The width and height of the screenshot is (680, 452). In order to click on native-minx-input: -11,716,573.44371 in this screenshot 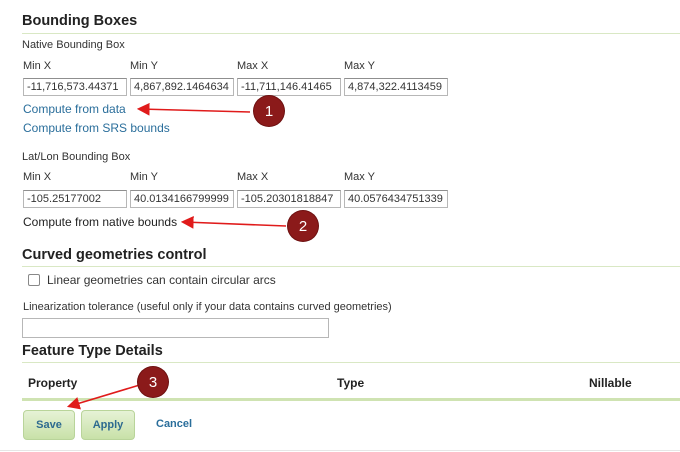, I will do `click(75, 87)`.